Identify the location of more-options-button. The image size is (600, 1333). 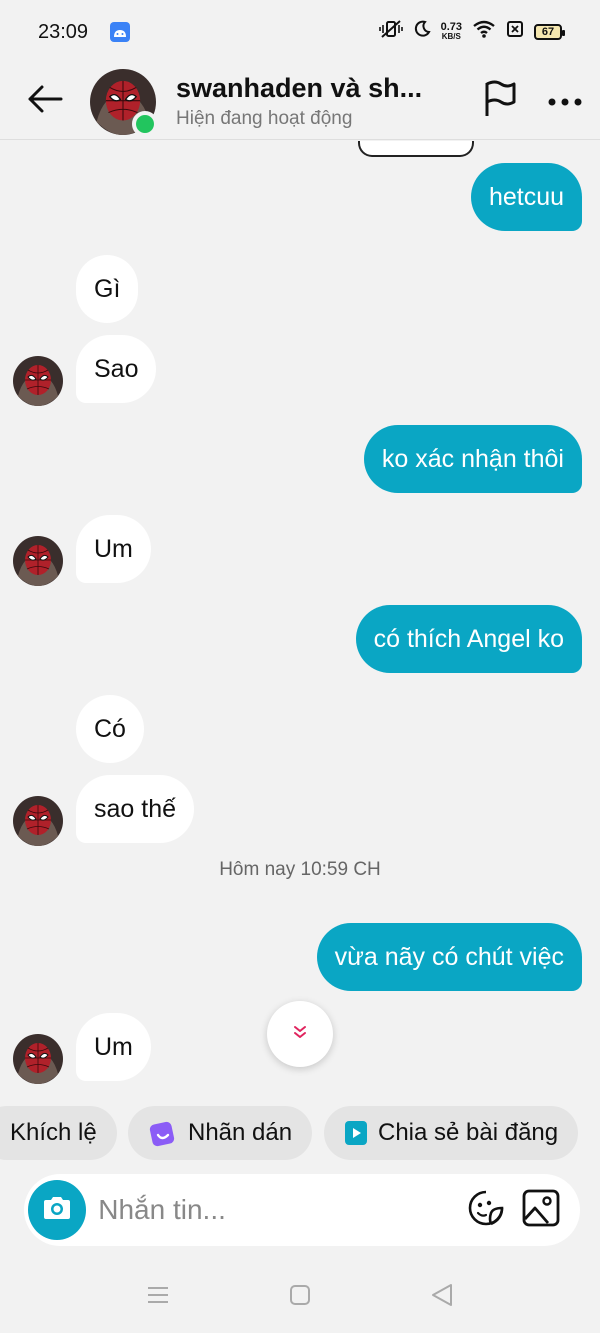
(565, 102).